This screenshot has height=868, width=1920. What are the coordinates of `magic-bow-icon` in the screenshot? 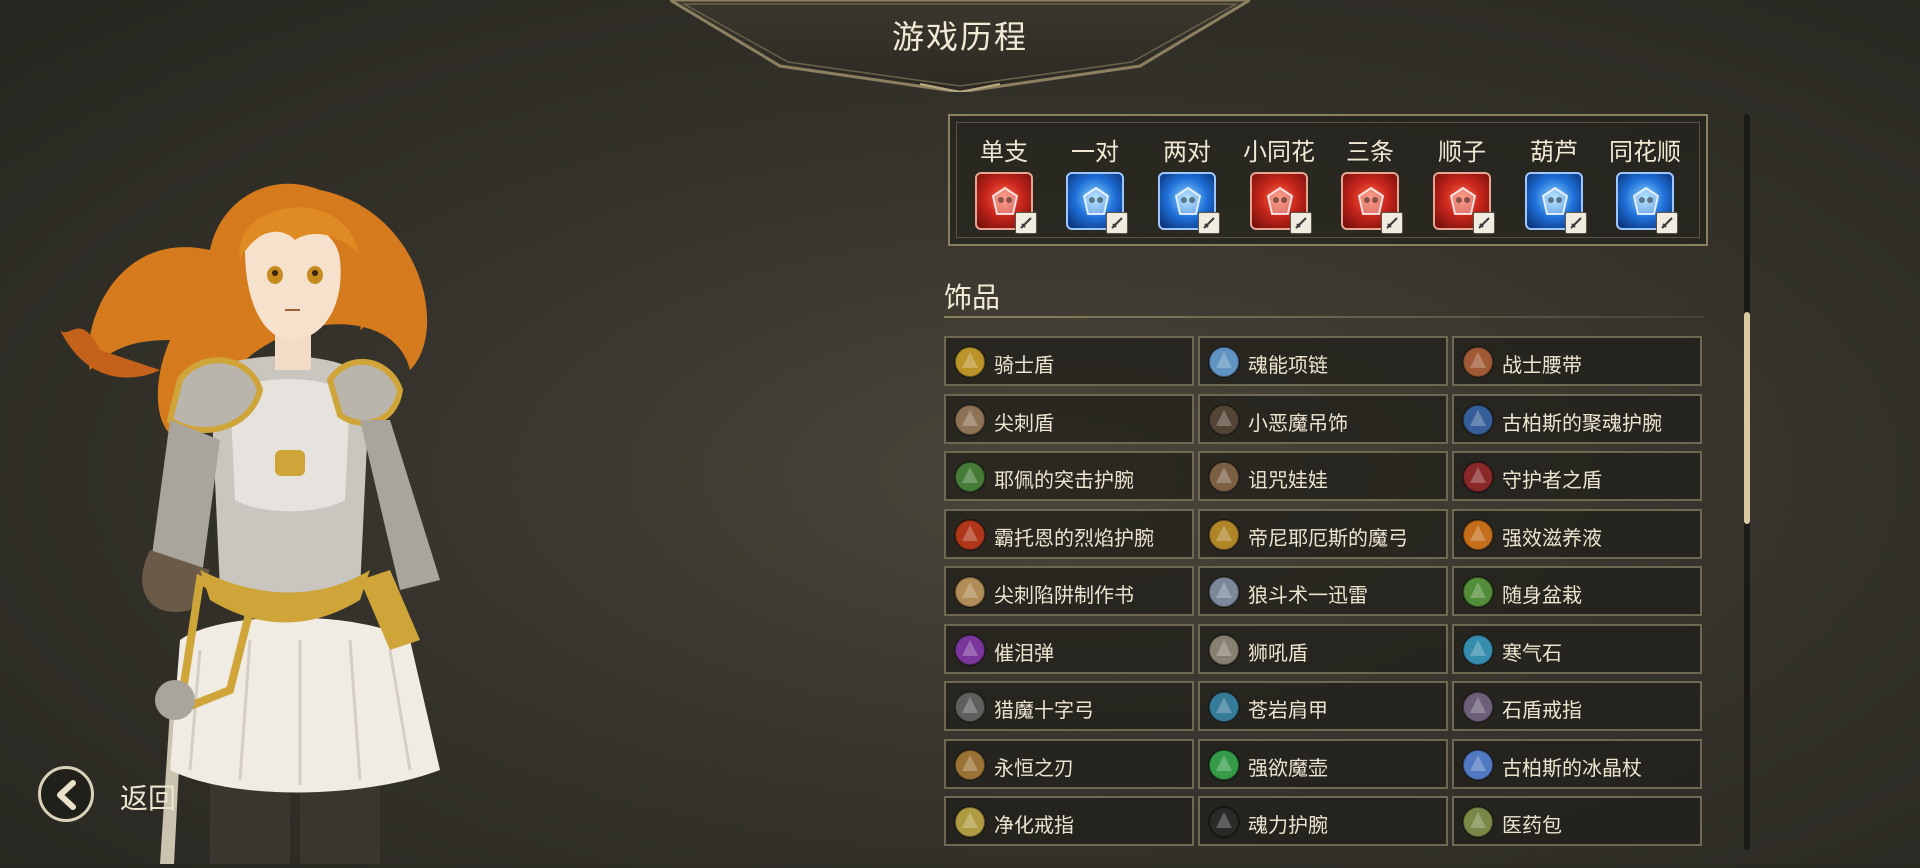 It's located at (1224, 535).